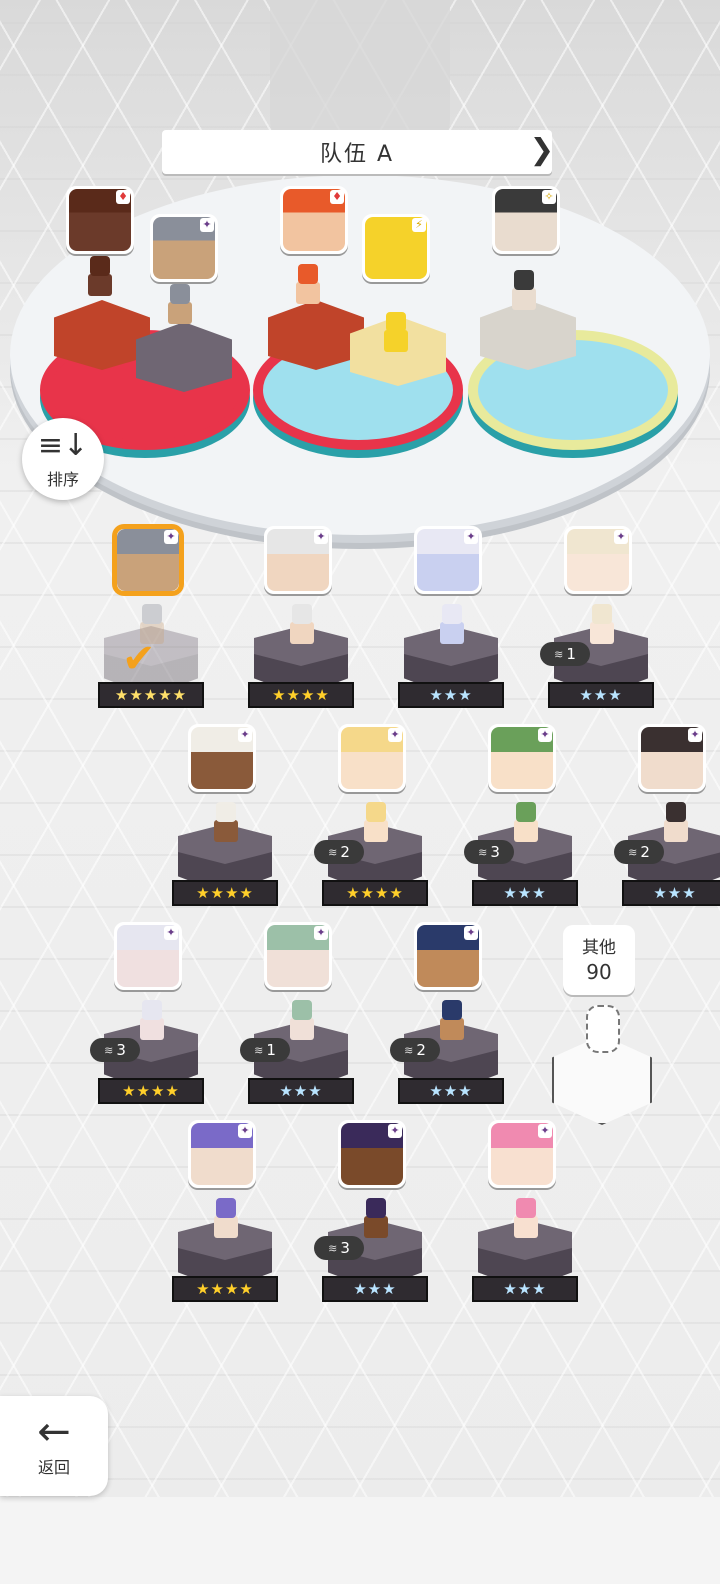 Image resolution: width=720 pixels, height=1584 pixels. What do you see at coordinates (542, 151) in the screenshot?
I see `next-team-arrow: ❯` at bounding box center [542, 151].